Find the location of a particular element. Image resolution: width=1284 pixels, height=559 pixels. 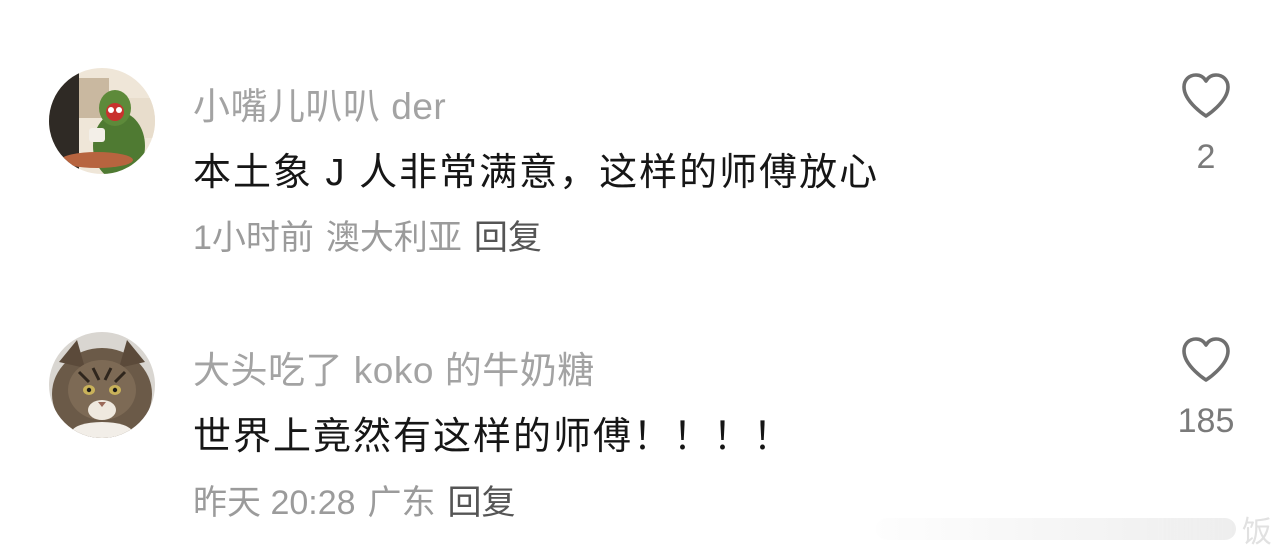

comment-meta: 1小时前 澳大利亚 回复 is located at coordinates (367, 234).